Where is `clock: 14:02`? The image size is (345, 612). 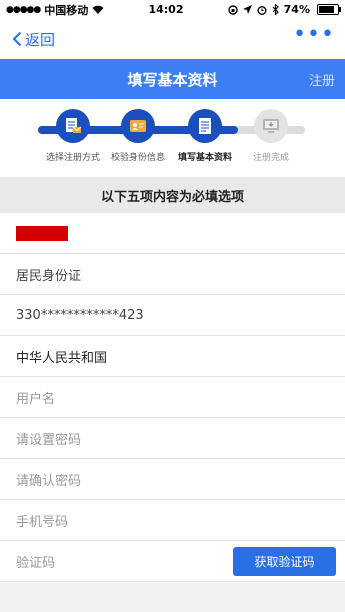 clock: 14:02 is located at coordinates (166, 9).